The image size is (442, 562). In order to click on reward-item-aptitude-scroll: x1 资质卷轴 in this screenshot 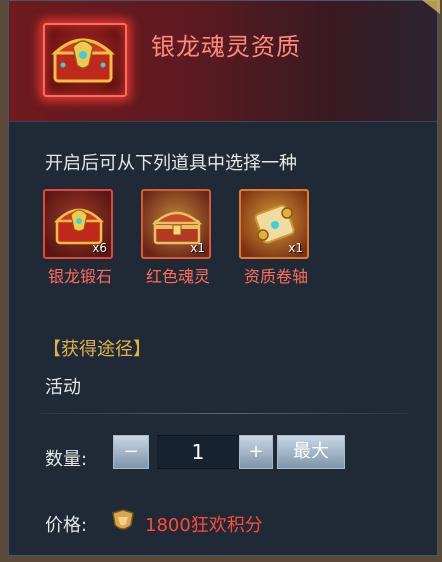, I will do `click(276, 238)`.